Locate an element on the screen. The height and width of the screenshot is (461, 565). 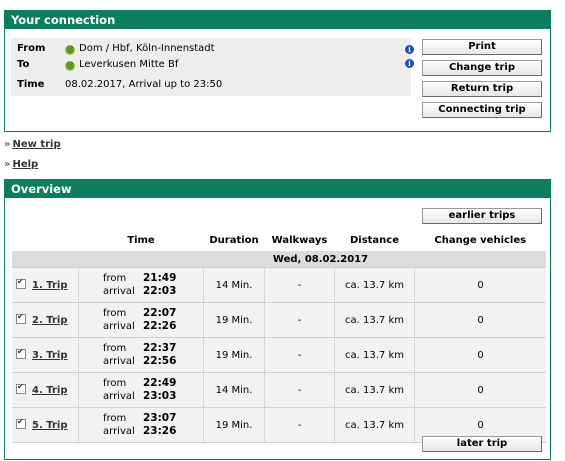
date-label: Wed, 08.02.2017 is located at coordinates (279, 259).